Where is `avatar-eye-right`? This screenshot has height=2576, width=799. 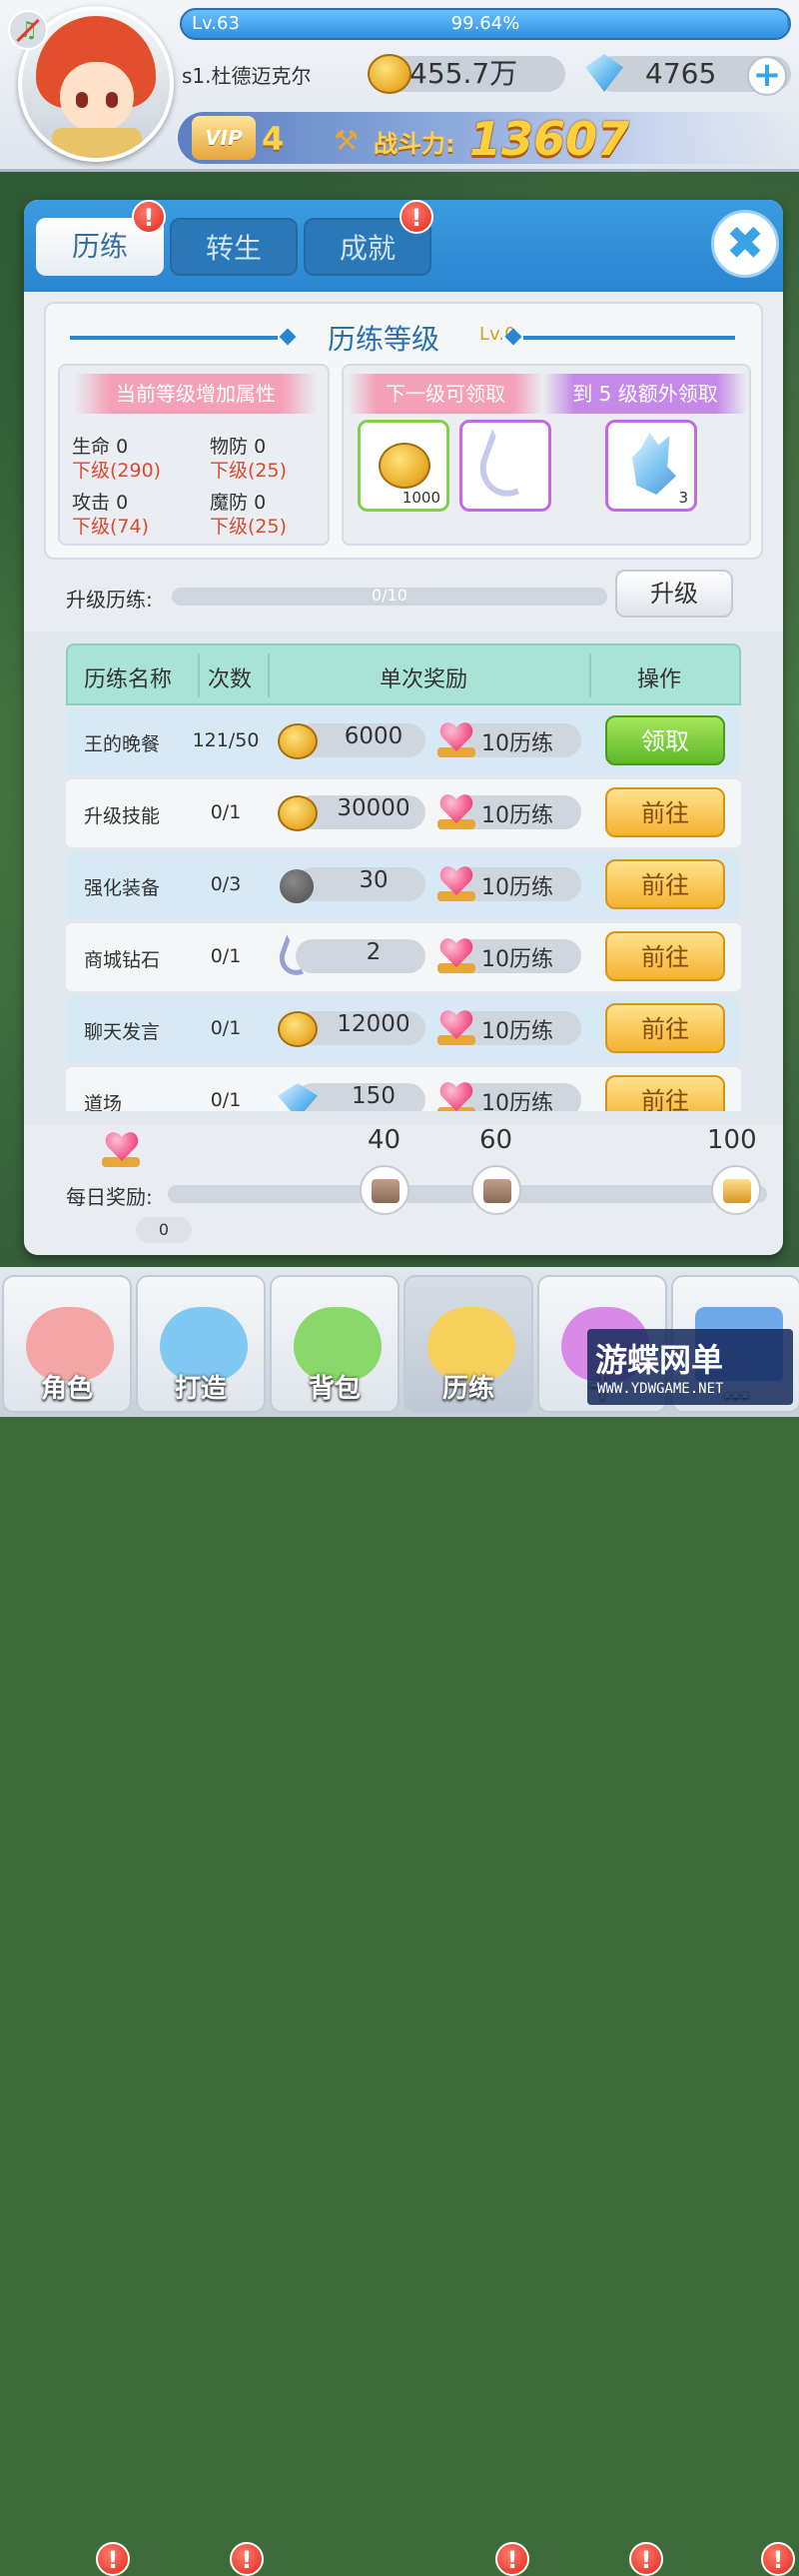 avatar-eye-right is located at coordinates (112, 100).